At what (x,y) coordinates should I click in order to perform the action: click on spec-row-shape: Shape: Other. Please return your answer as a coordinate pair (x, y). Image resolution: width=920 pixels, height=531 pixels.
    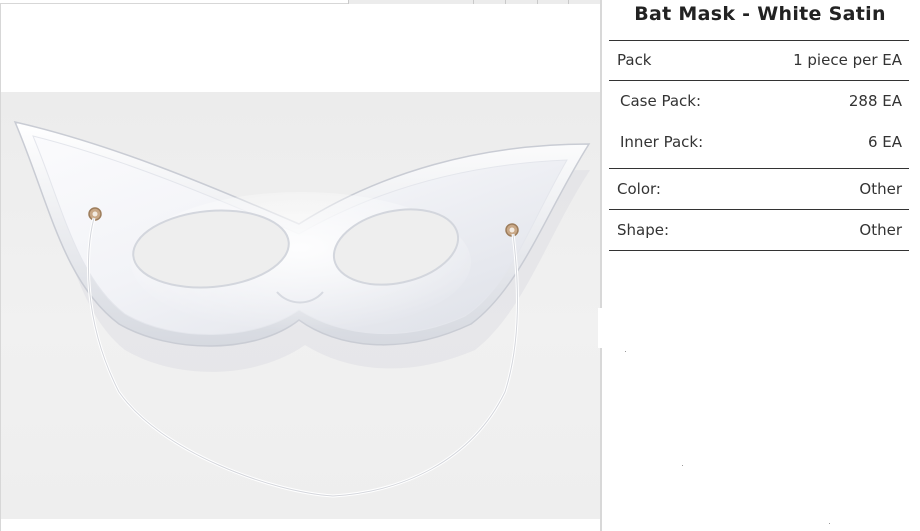
    Looking at the image, I should click on (759, 232).